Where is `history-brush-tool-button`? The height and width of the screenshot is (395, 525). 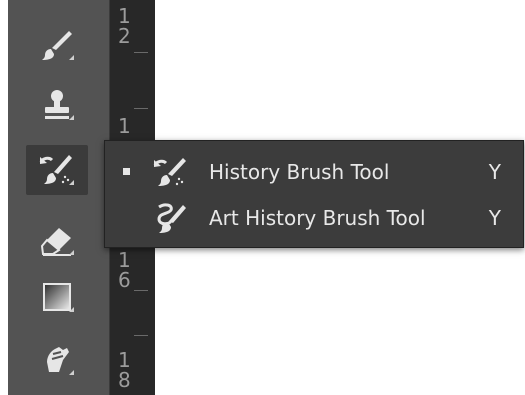 history-brush-tool-button is located at coordinates (57, 170).